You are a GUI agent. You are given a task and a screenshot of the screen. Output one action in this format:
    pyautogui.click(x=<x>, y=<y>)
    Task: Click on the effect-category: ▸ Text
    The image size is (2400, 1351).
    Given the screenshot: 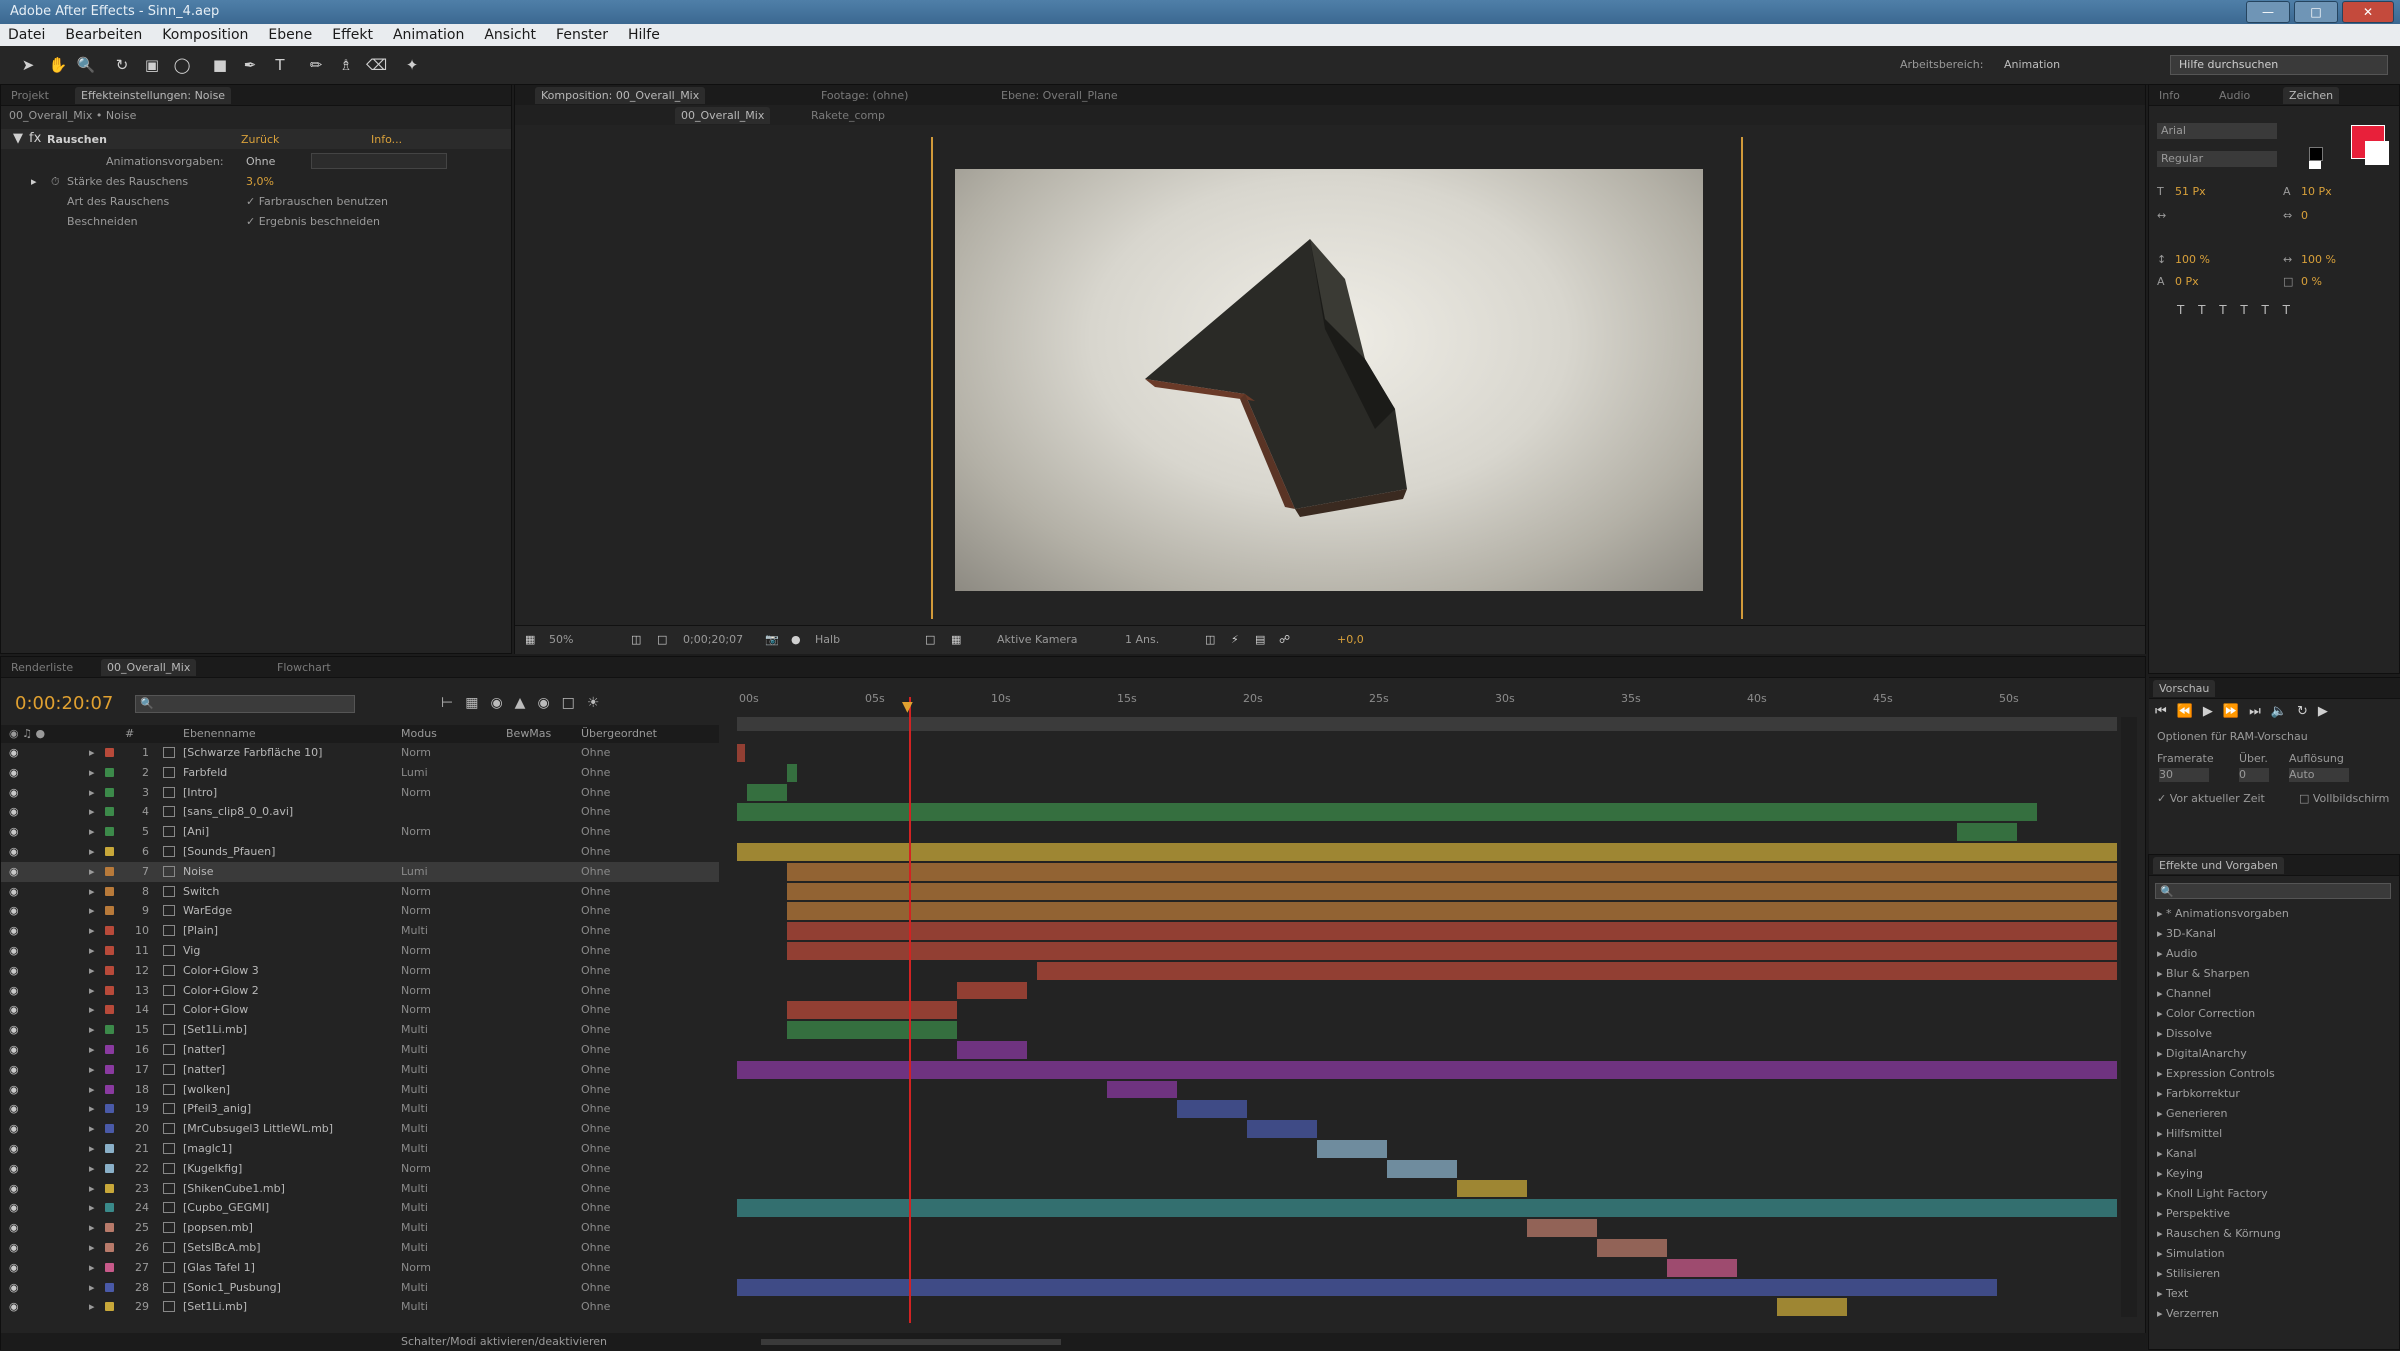 What is the action you would take?
    pyautogui.click(x=2275, y=1295)
    